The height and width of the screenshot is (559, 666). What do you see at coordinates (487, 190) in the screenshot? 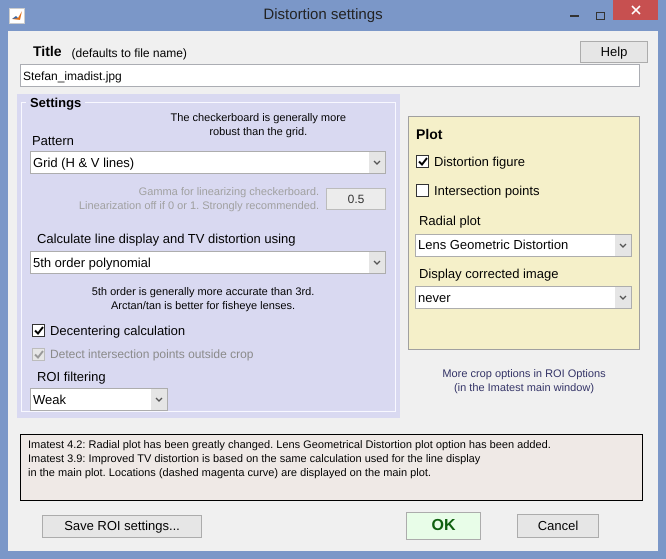
I see `checkbox-label: Intersection points` at bounding box center [487, 190].